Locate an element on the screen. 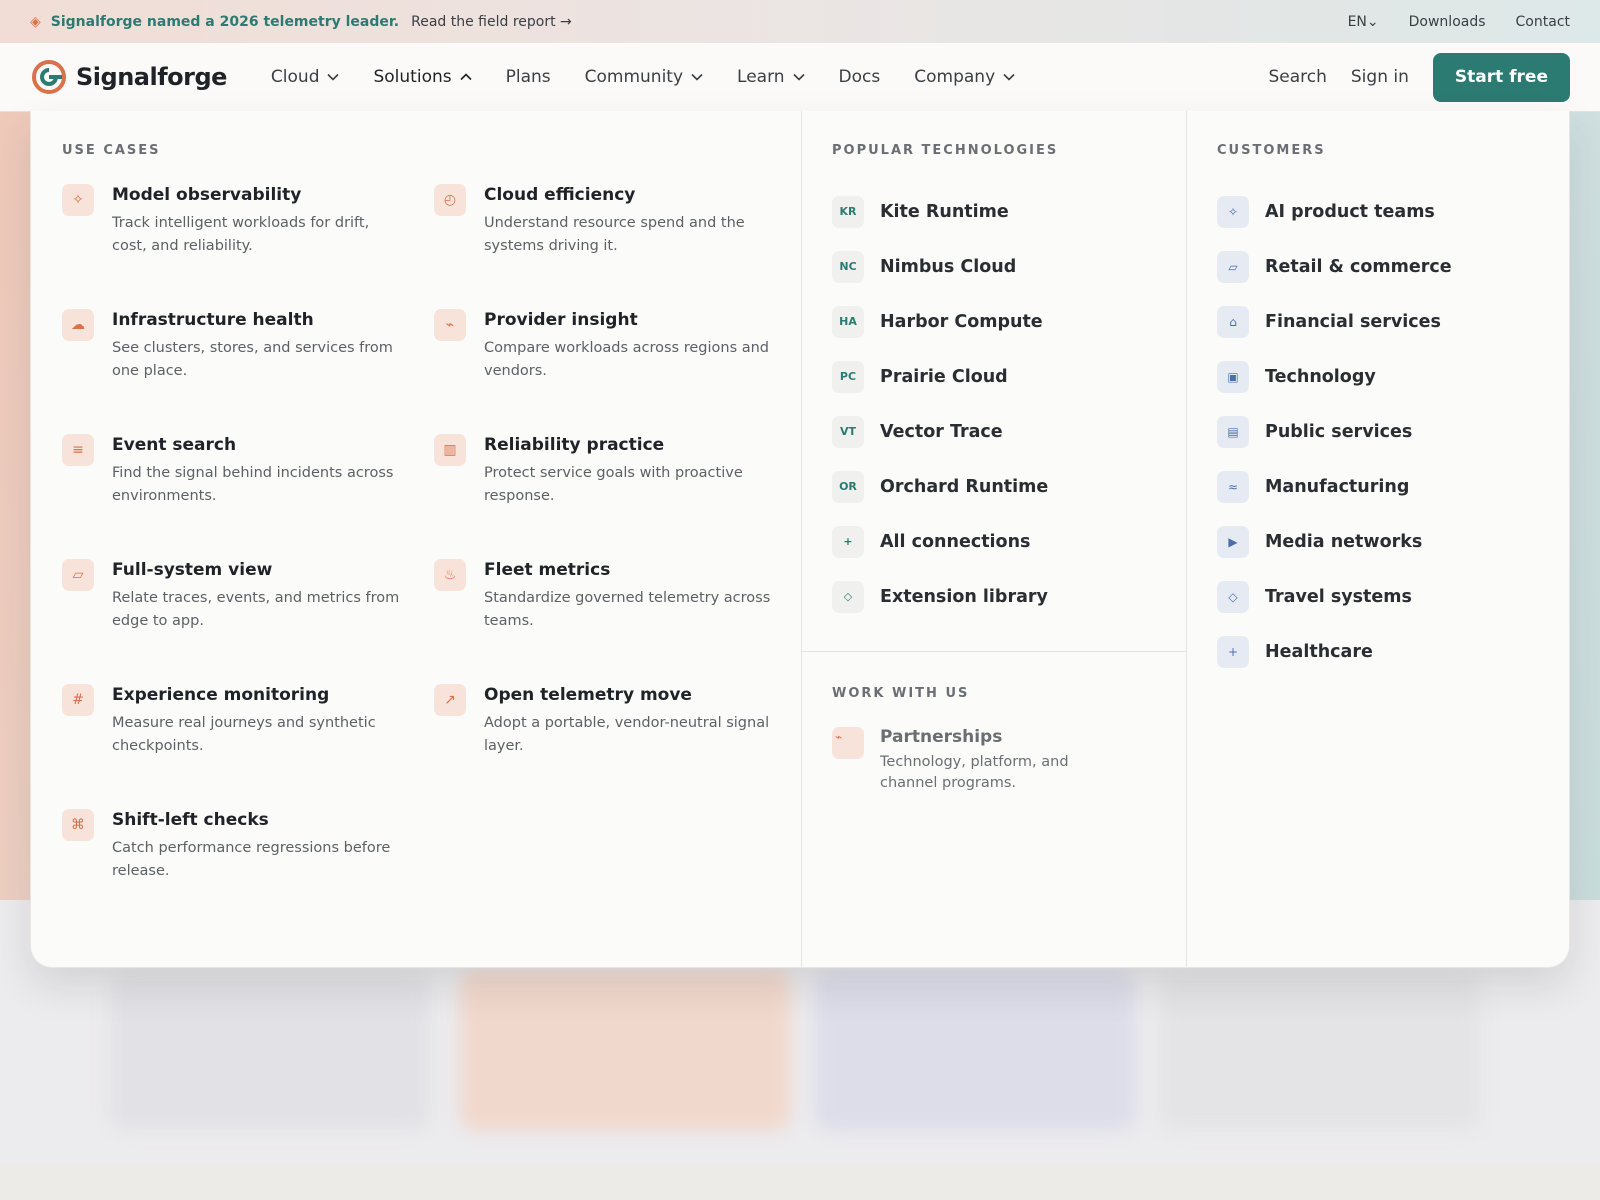 This screenshot has height=1200, width=1600. customer-item: ≈ Manufacturing is located at coordinates (1378, 486).